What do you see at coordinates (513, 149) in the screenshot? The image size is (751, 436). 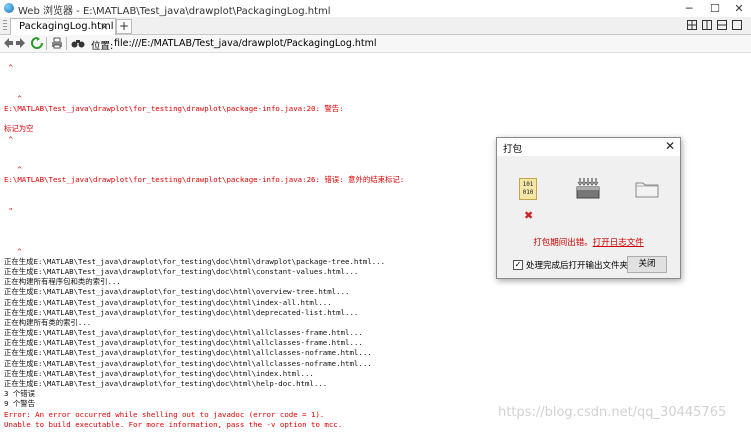 I see `dialog-title: 打包` at bounding box center [513, 149].